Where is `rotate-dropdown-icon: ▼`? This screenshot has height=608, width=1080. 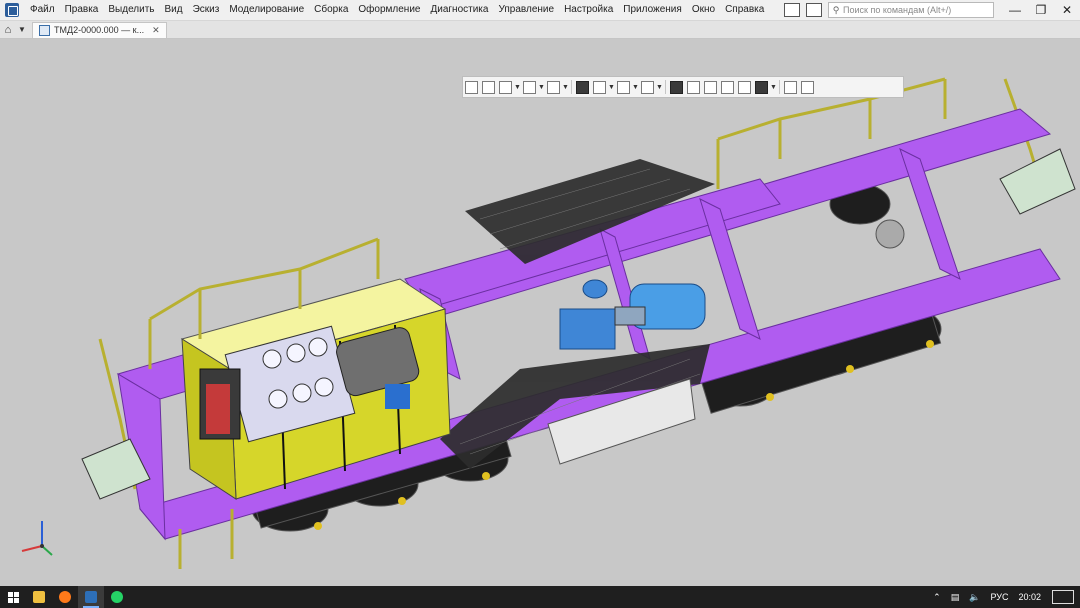 rotate-dropdown-icon: ▼ is located at coordinates (541, 87).